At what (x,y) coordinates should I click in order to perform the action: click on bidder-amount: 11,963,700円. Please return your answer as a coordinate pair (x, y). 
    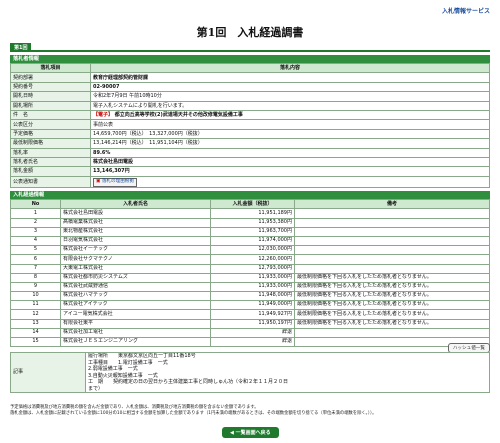
    Looking at the image, I should click on (252, 231).